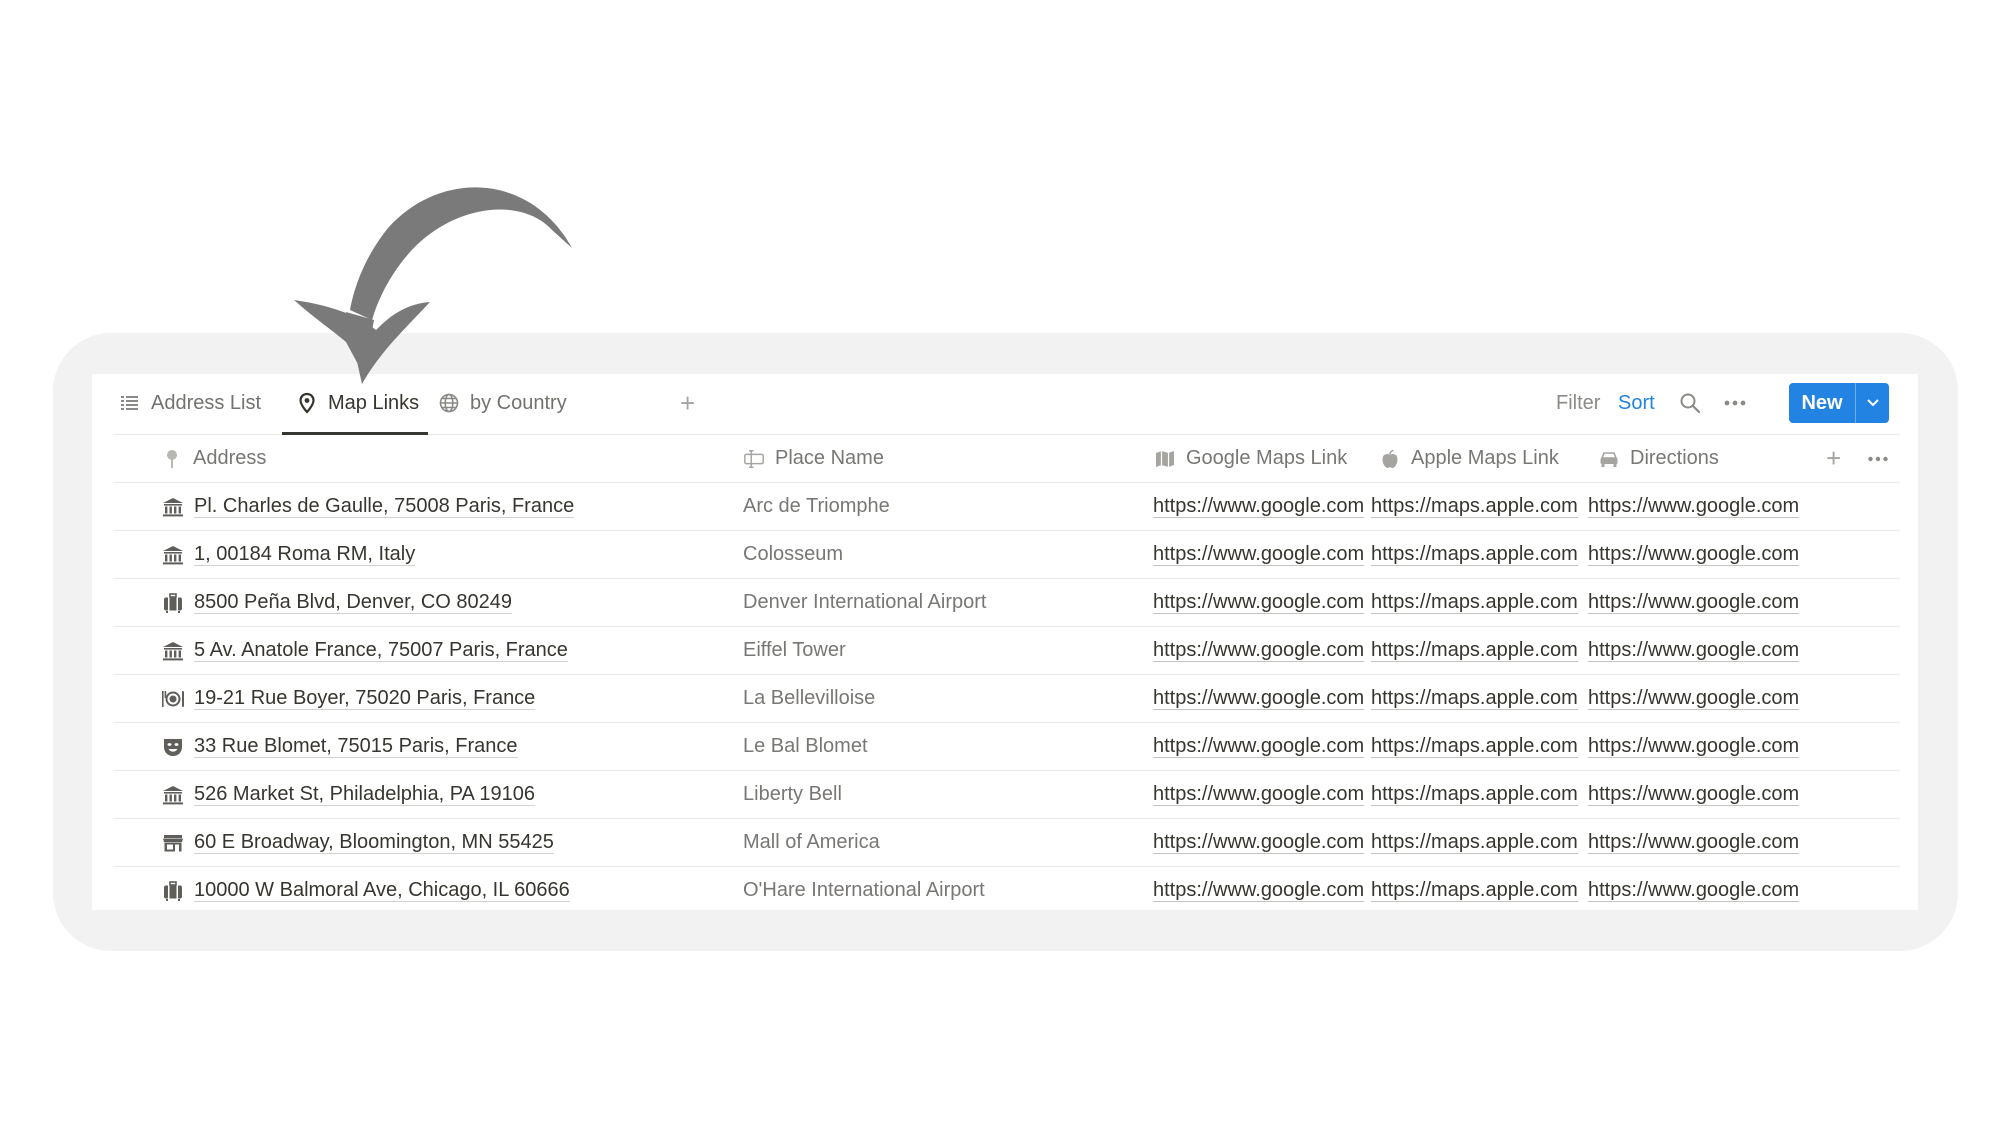  What do you see at coordinates (1485, 458) in the screenshot?
I see `column-label: Apple Maps Link` at bounding box center [1485, 458].